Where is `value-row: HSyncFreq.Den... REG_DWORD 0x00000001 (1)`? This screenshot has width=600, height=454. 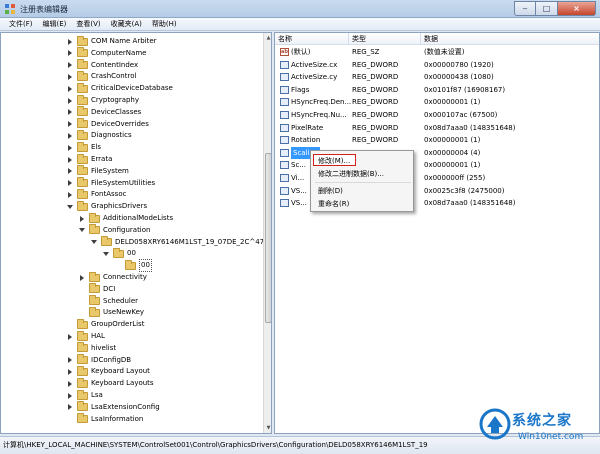 value-row: HSyncFreq.Den... REG_DWORD 0x00000001 (1) is located at coordinates (437, 102).